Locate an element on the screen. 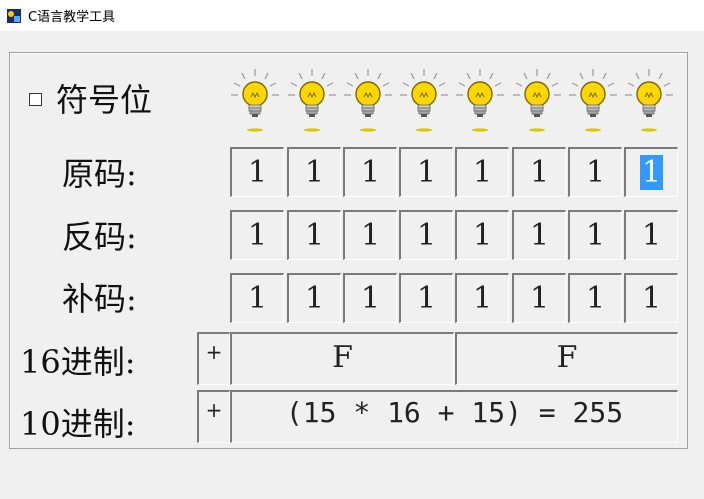 This screenshot has width=704, height=499. hex-label: 16进制: is located at coordinates (78, 362).